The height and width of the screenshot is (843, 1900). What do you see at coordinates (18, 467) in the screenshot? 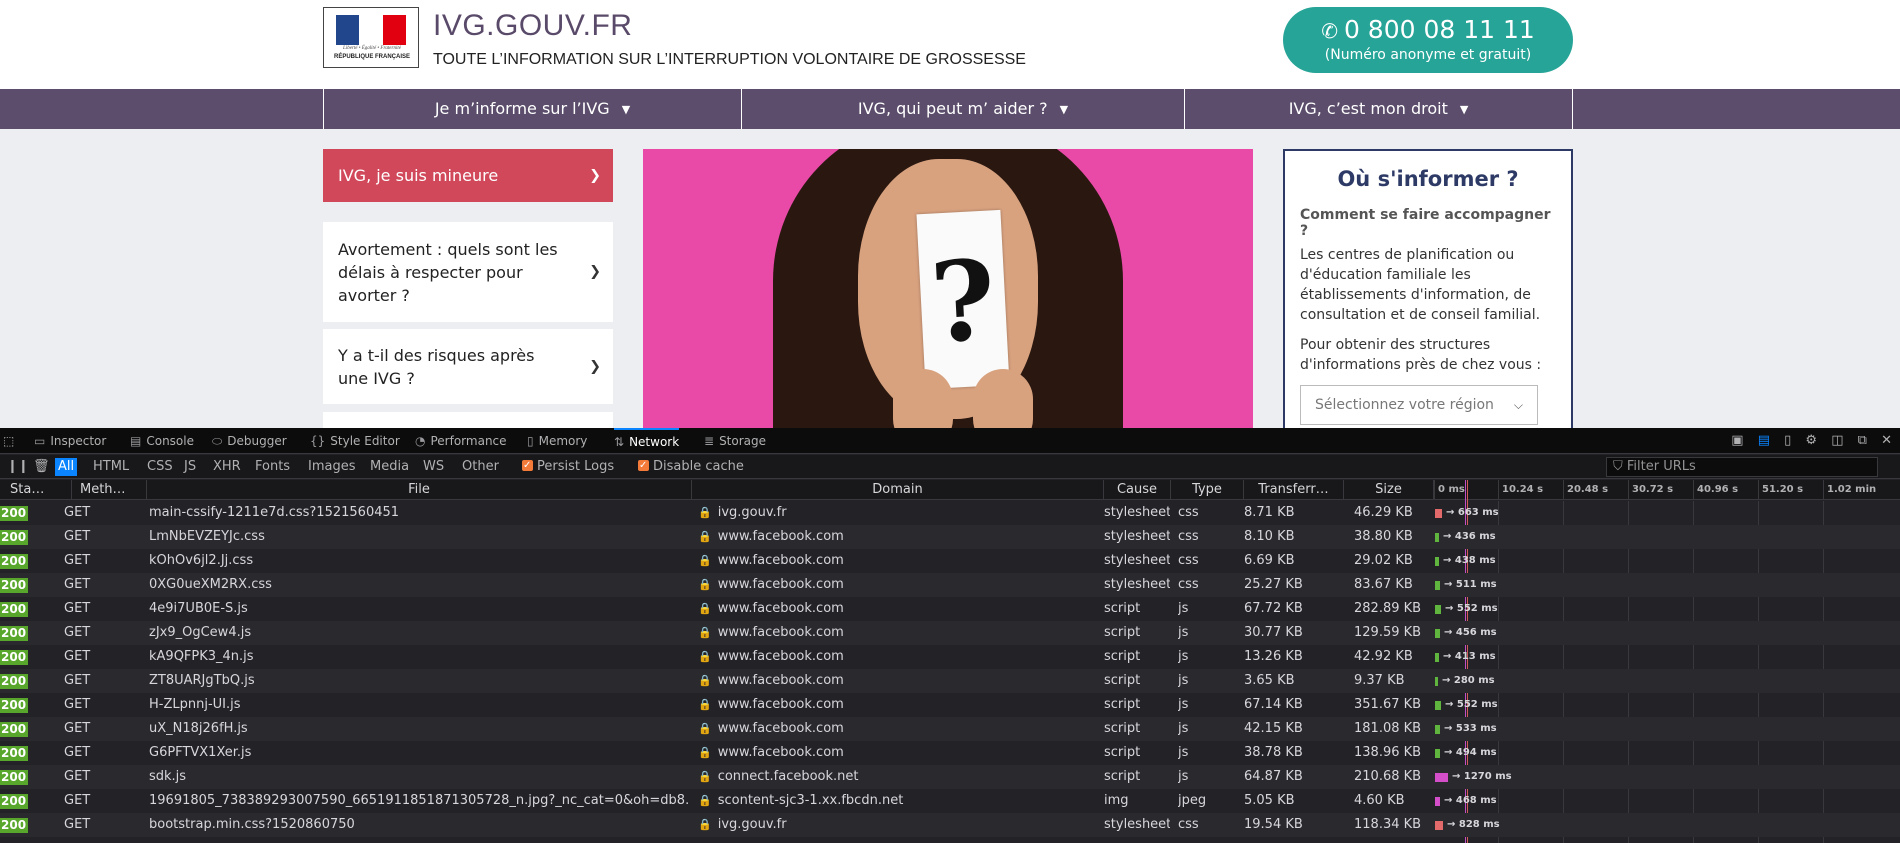
I see `pause-icon: ❙❙` at bounding box center [18, 467].